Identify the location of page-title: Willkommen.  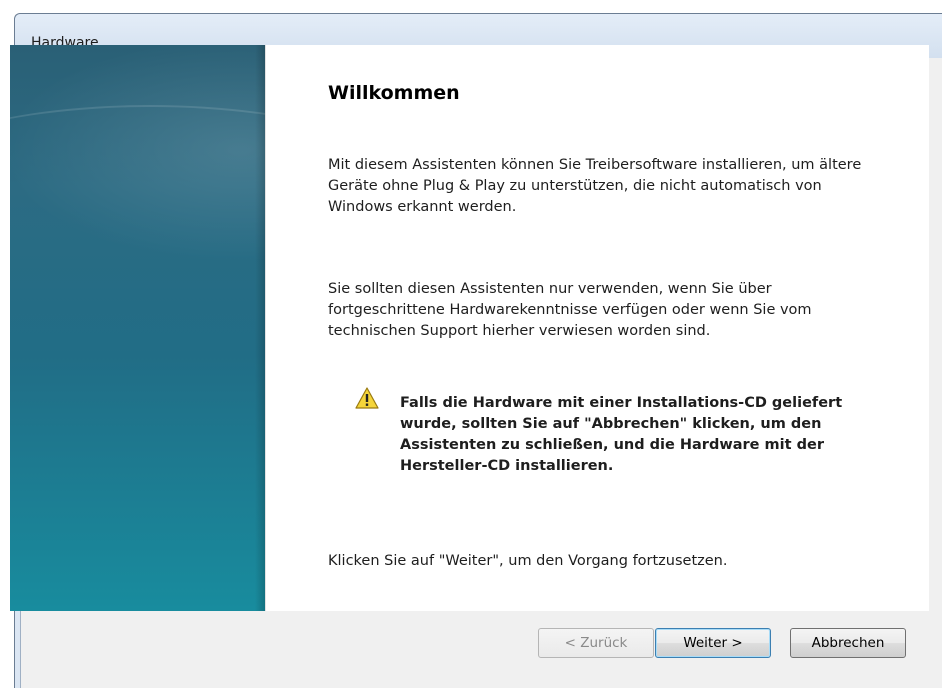
(394, 93).